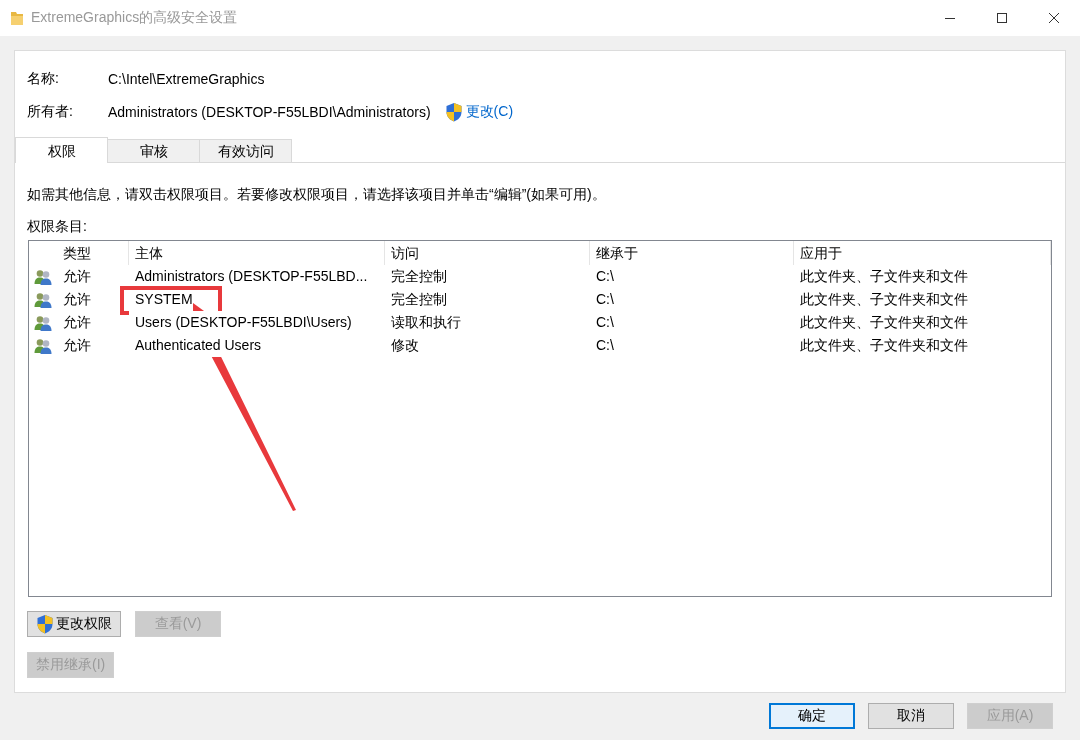  What do you see at coordinates (153, 150) in the screenshot?
I see `tab: 审核` at bounding box center [153, 150].